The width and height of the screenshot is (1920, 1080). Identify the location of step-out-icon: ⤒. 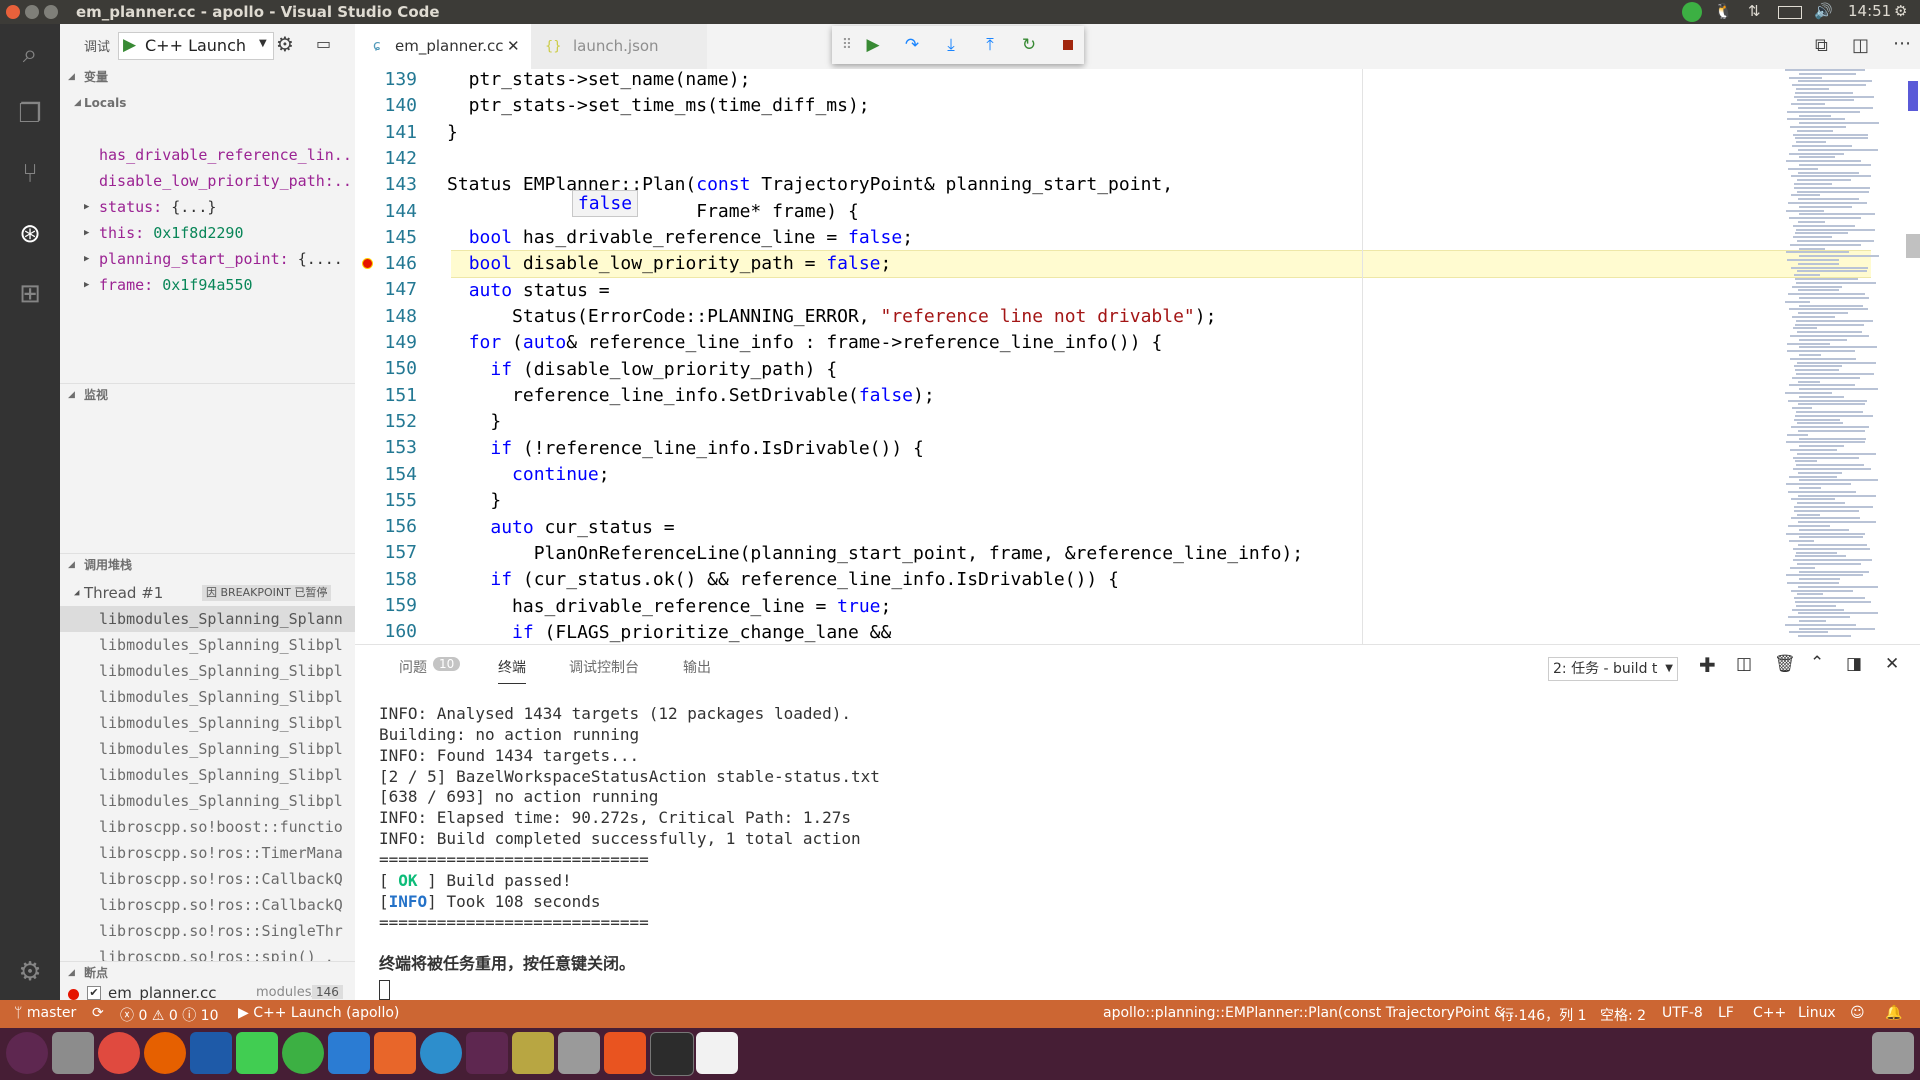
(990, 45).